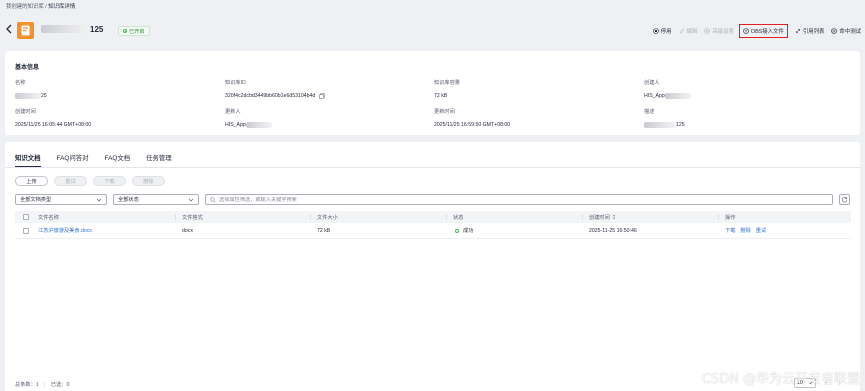  Describe the element at coordinates (101, 160) in the screenshot. I see `tab-bar: 知识文档 FAQ问答对 FAQ文档 任务管理` at that location.